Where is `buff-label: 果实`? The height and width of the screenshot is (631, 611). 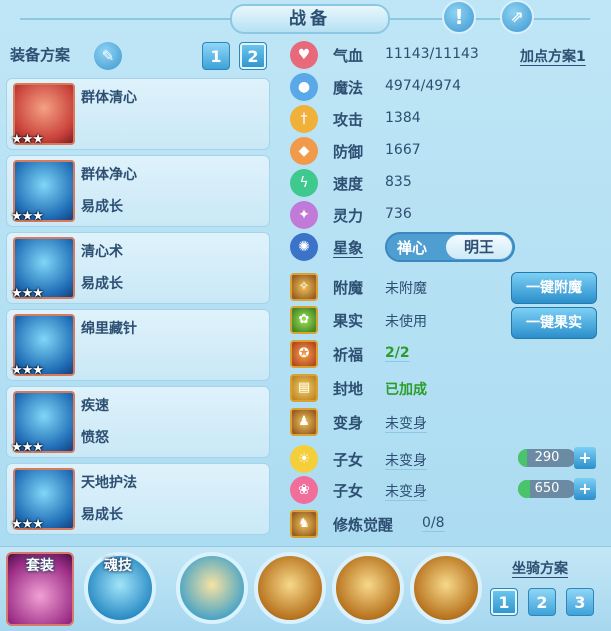
buff-label: 果实 is located at coordinates (348, 321).